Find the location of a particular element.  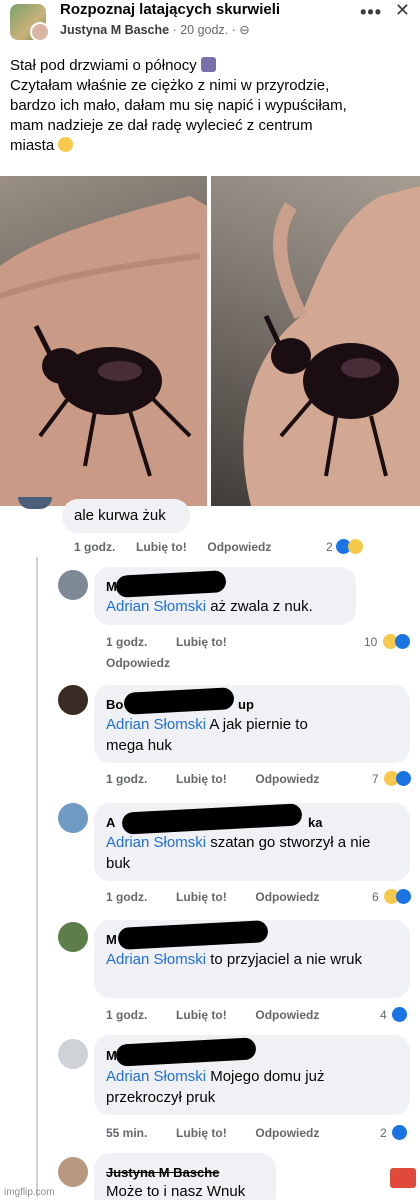

smiling-emoji-icon is located at coordinates (66, 144).